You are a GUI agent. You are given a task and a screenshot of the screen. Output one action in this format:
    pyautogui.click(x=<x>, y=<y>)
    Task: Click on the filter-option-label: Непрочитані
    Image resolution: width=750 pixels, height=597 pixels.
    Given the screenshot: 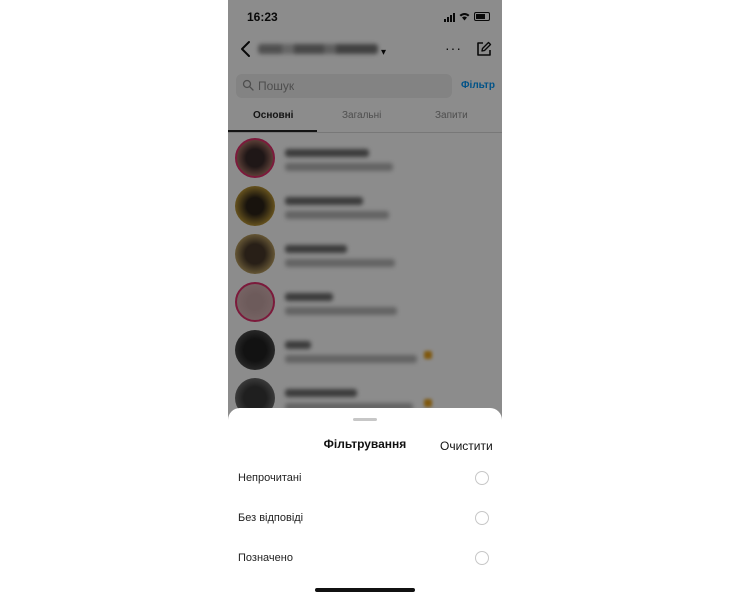 What is the action you would take?
    pyautogui.click(x=270, y=478)
    